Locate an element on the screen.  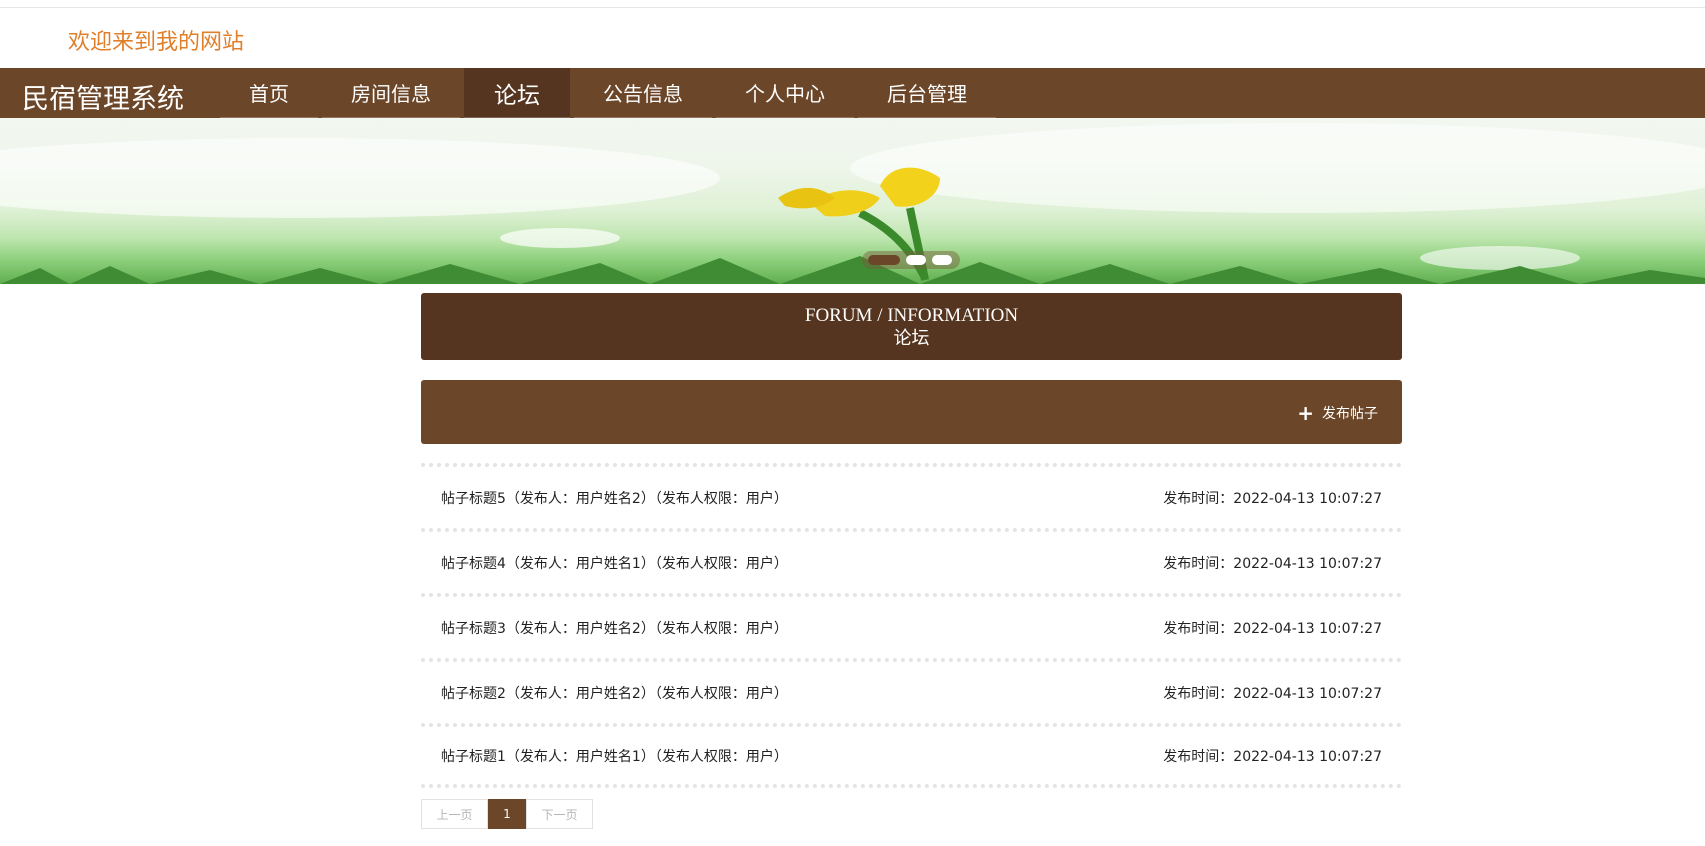
pagination: 上一页 1 下一页 is located at coordinates (507, 814).